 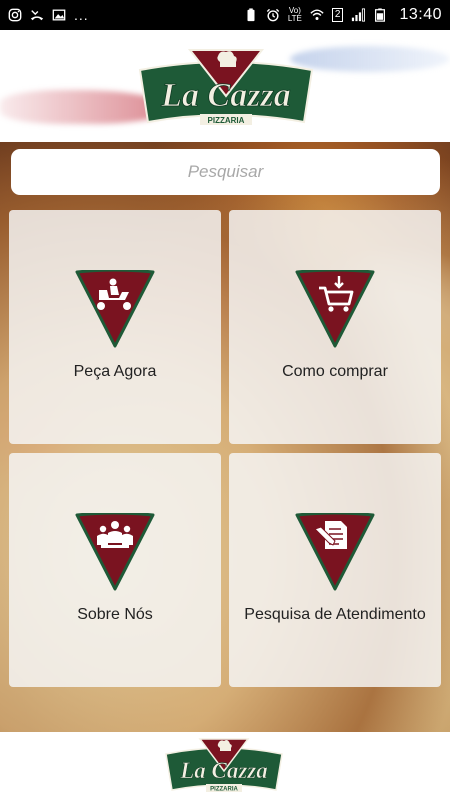 I want to click on alarm-icon, so click(x=272, y=15).